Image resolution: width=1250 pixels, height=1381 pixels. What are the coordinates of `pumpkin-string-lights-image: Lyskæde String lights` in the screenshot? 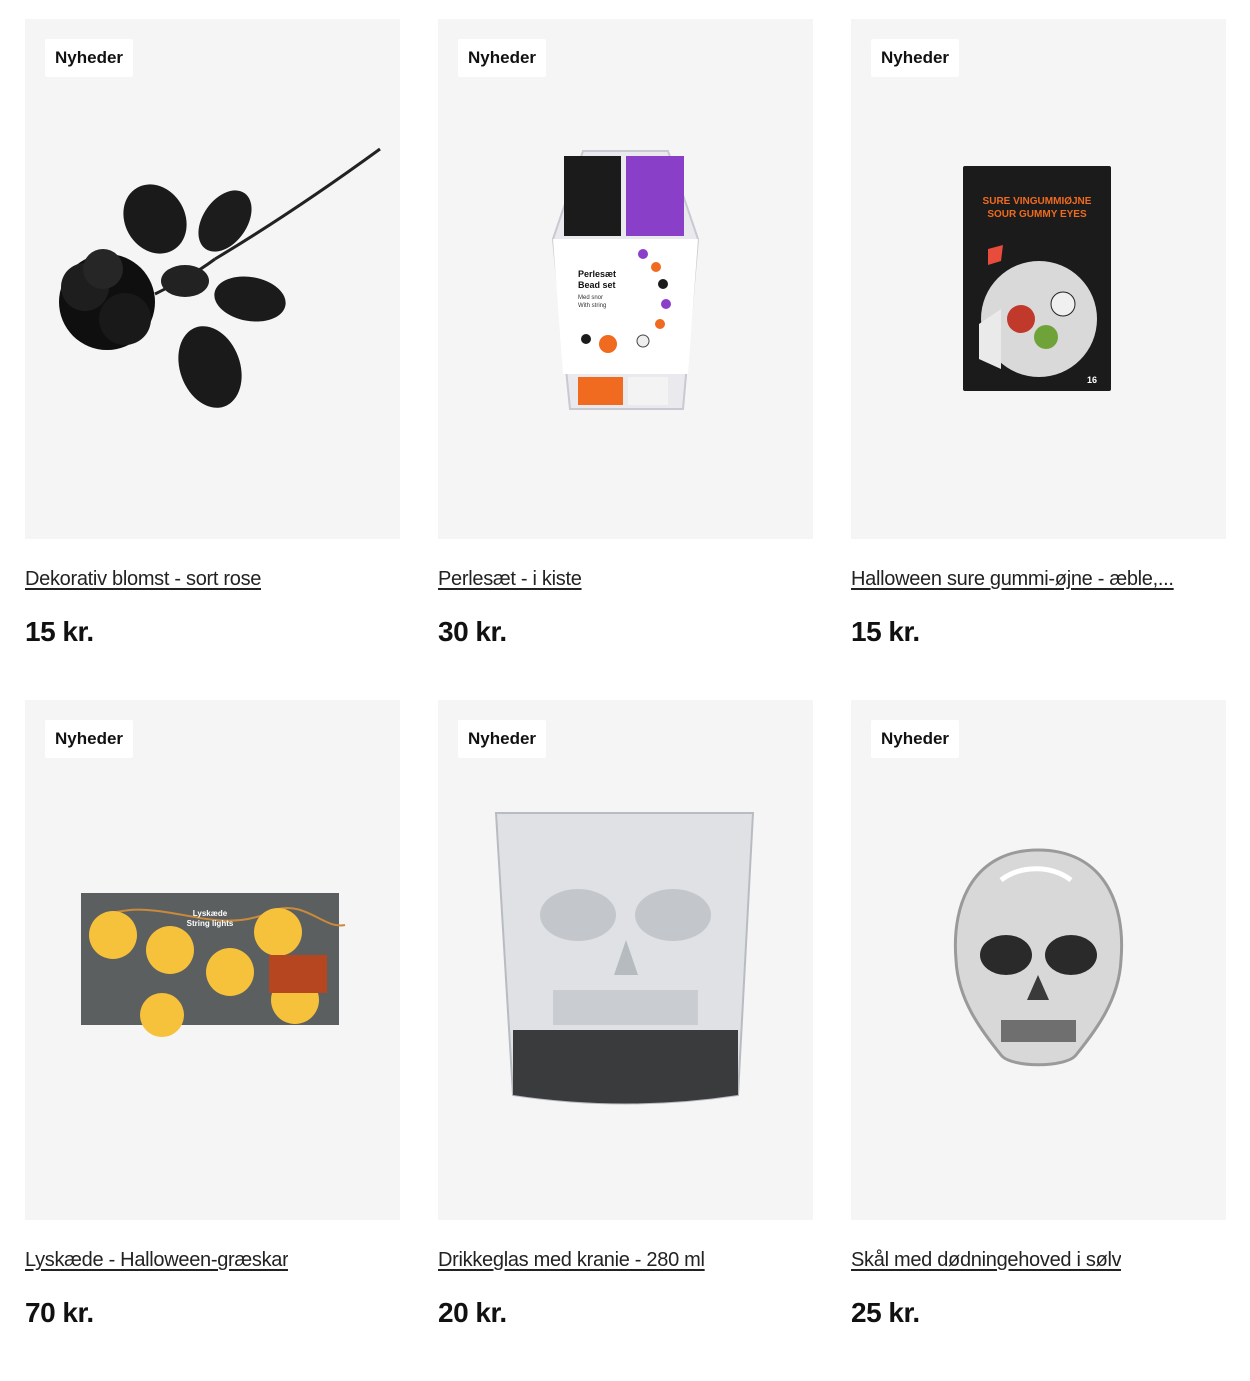 It's located at (213, 965).